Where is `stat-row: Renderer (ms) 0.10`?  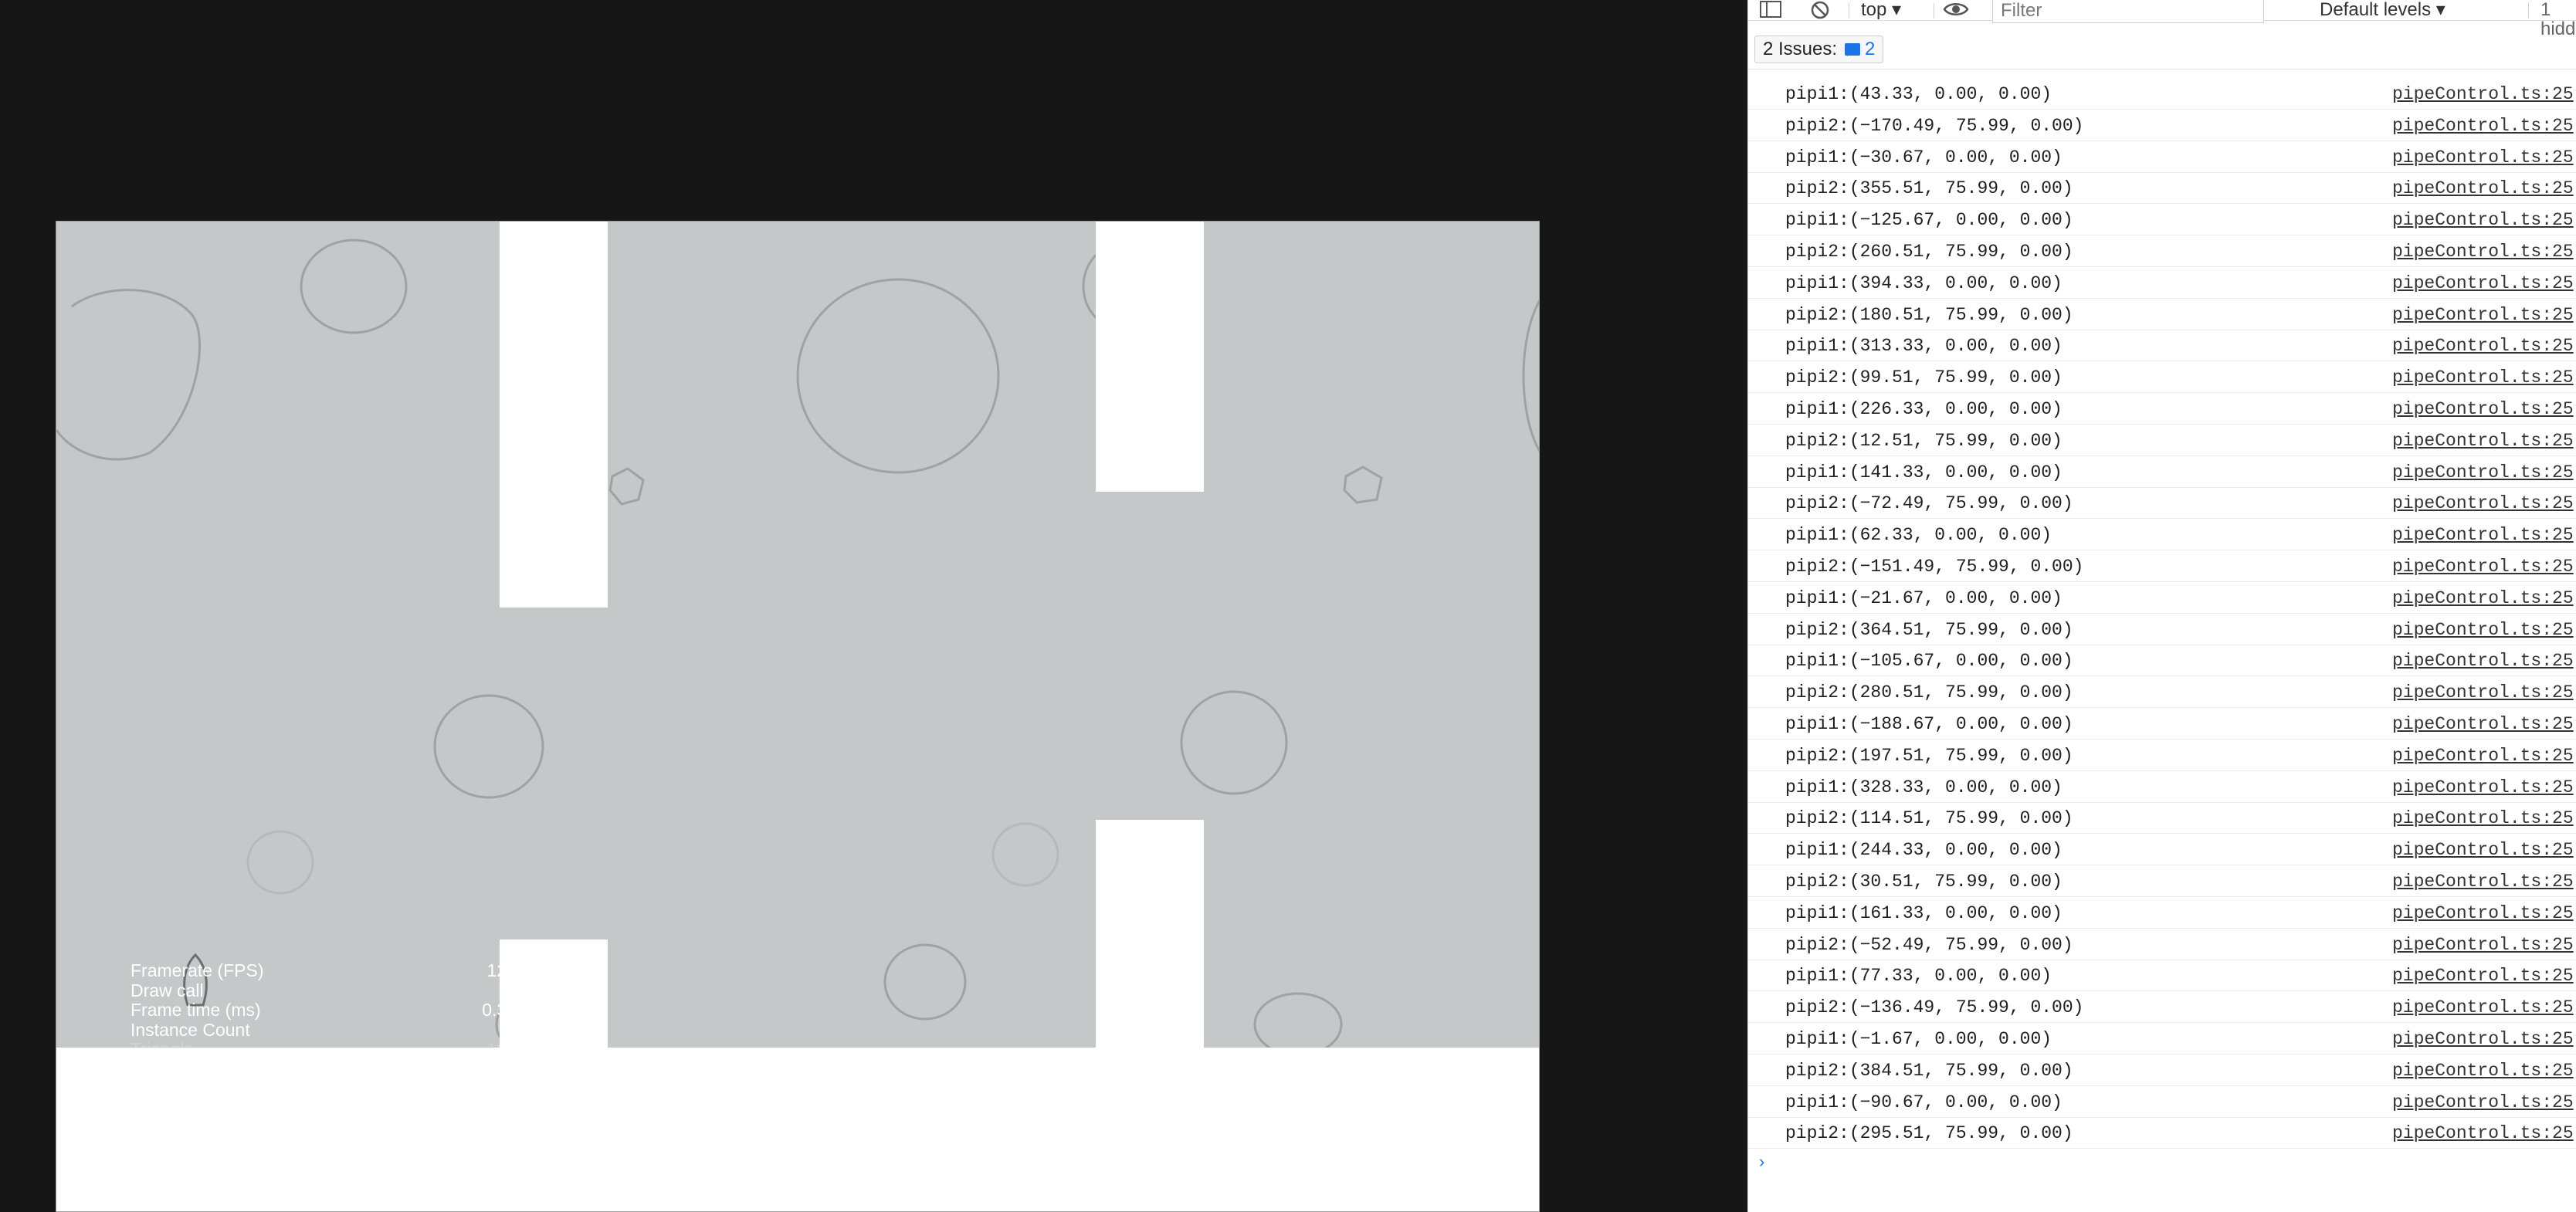
stat-row: Renderer (ms) 0.10 is located at coordinates (323, 1109).